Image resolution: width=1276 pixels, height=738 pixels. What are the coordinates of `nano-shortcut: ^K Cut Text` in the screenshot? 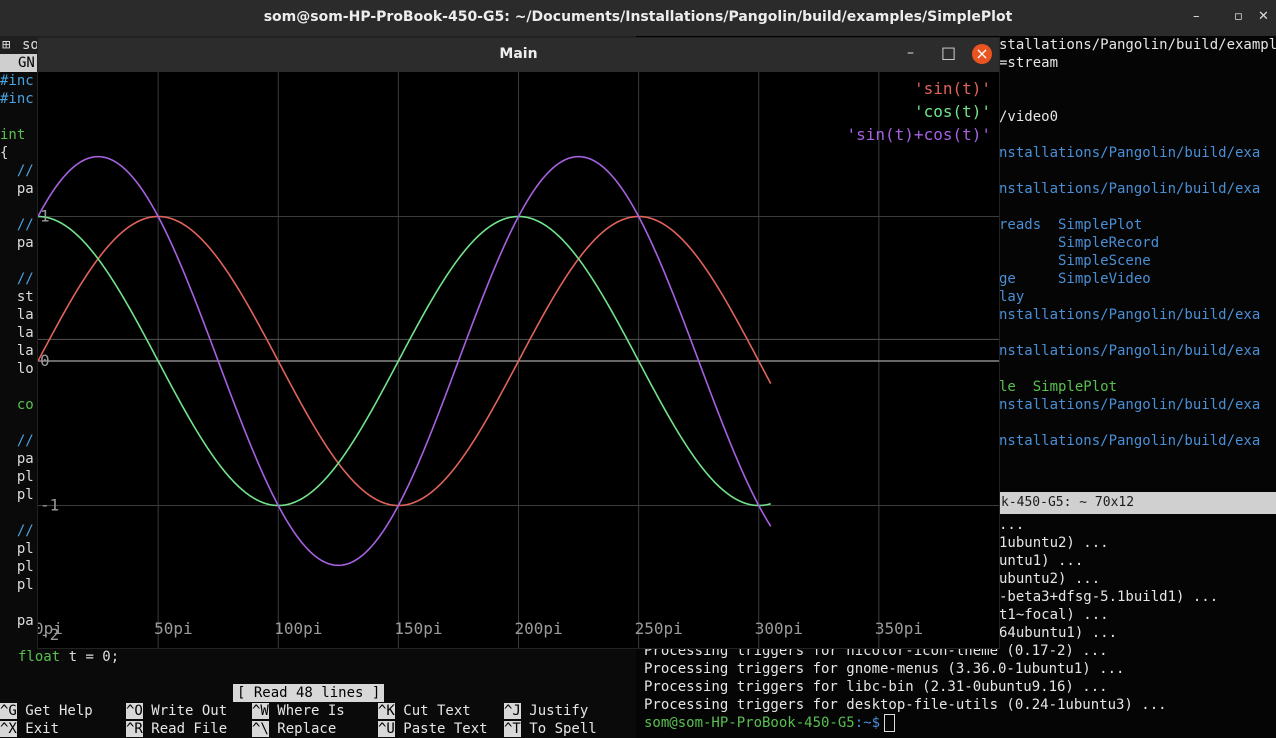 It's located at (424, 711).